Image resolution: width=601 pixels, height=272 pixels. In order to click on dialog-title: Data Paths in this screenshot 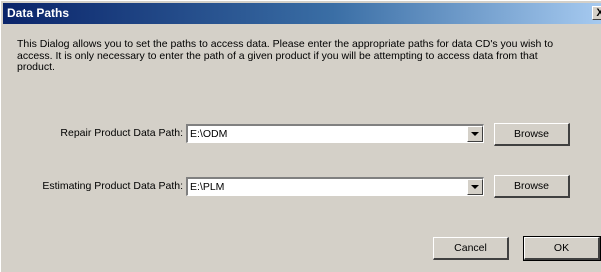, I will do `click(38, 13)`.